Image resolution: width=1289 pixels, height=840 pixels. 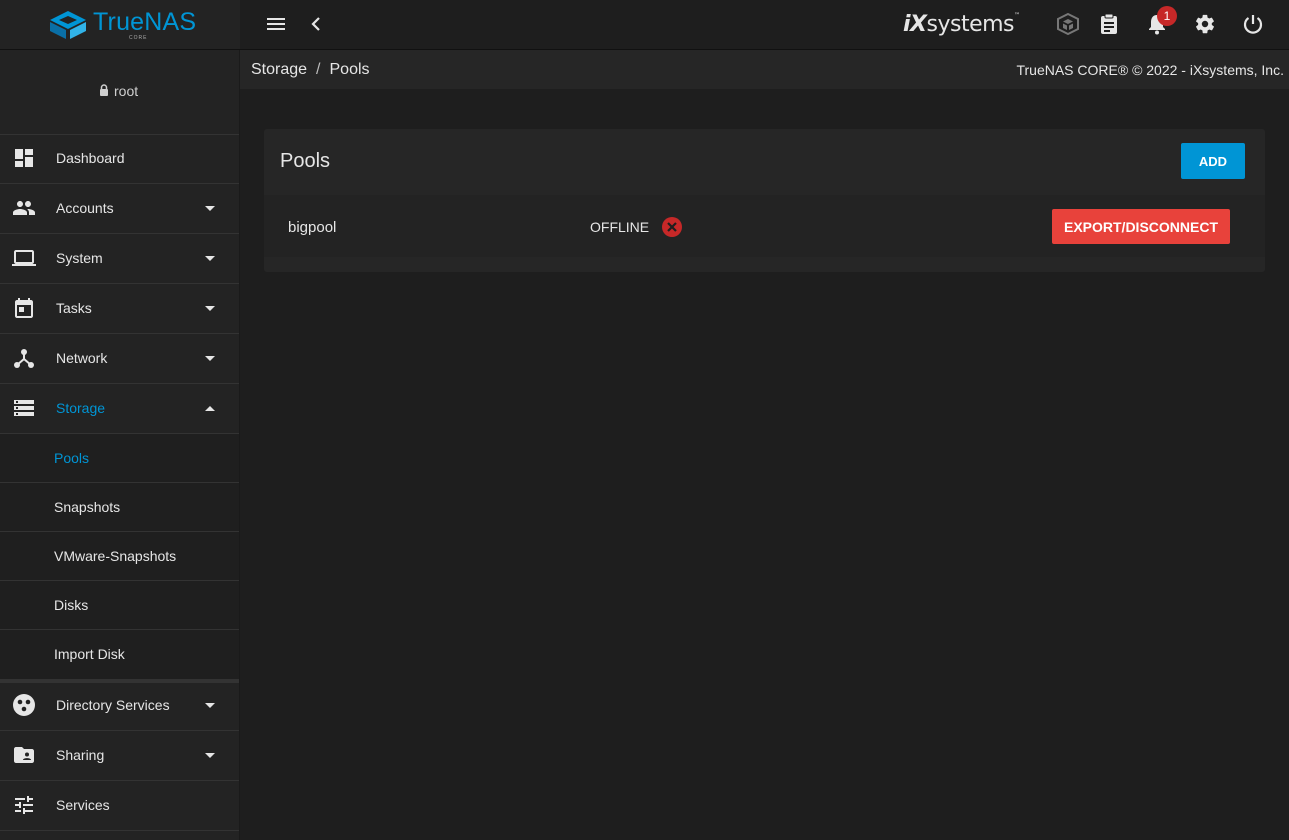 I want to click on clipboard-icon, so click(x=1109, y=23).